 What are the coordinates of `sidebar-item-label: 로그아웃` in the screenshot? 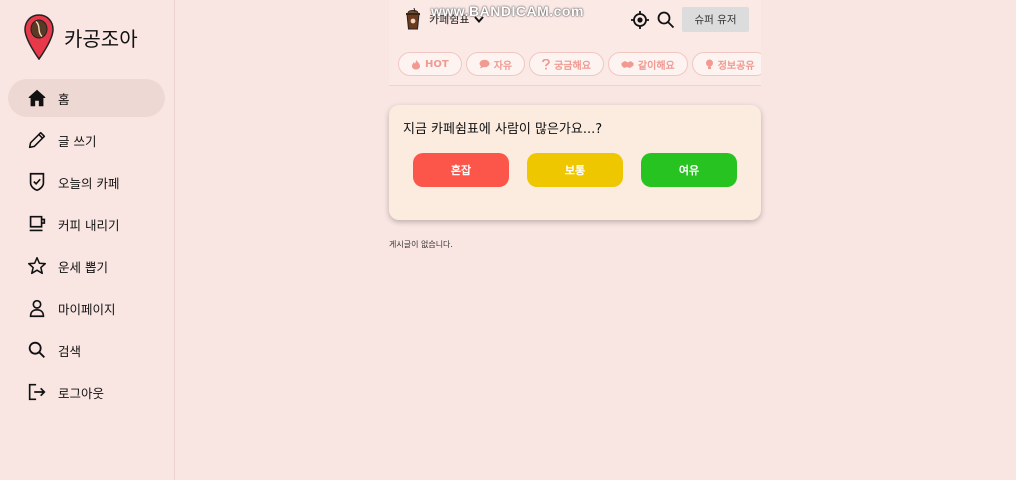 It's located at (81, 393).